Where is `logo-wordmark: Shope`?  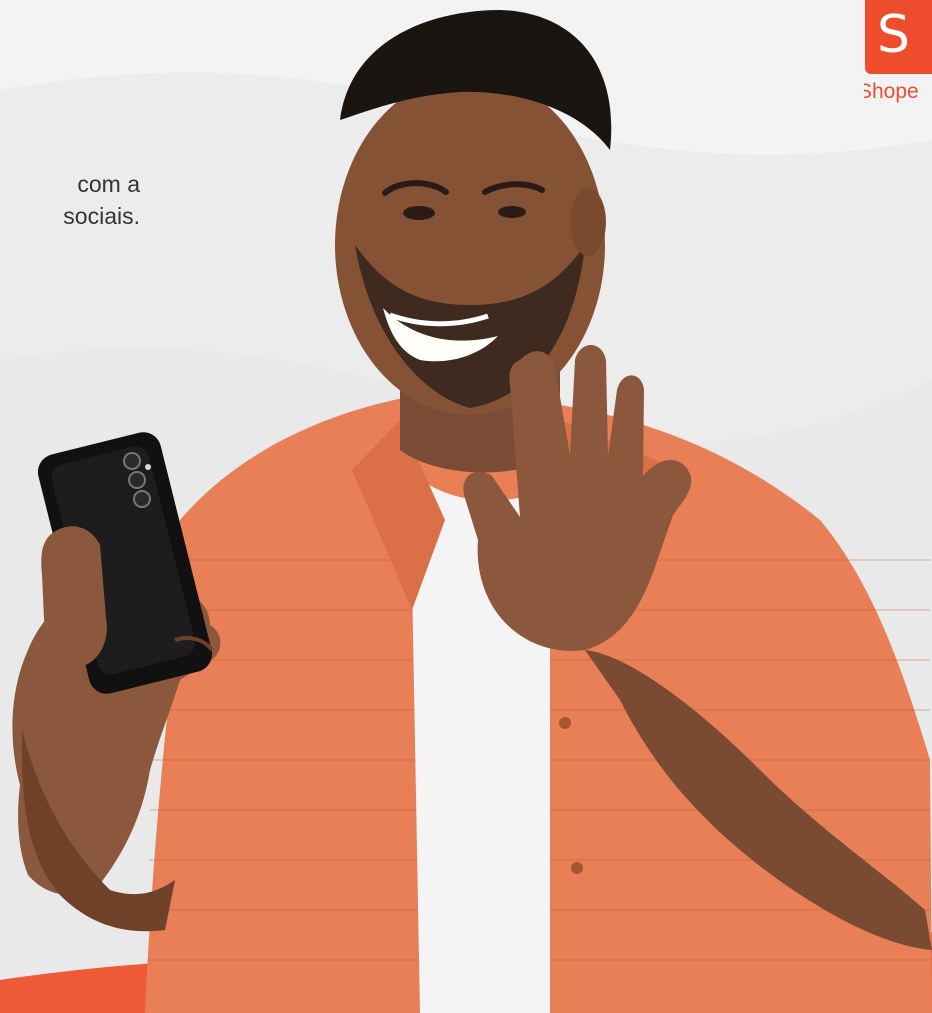 logo-wordmark: Shope is located at coordinates (891, 91).